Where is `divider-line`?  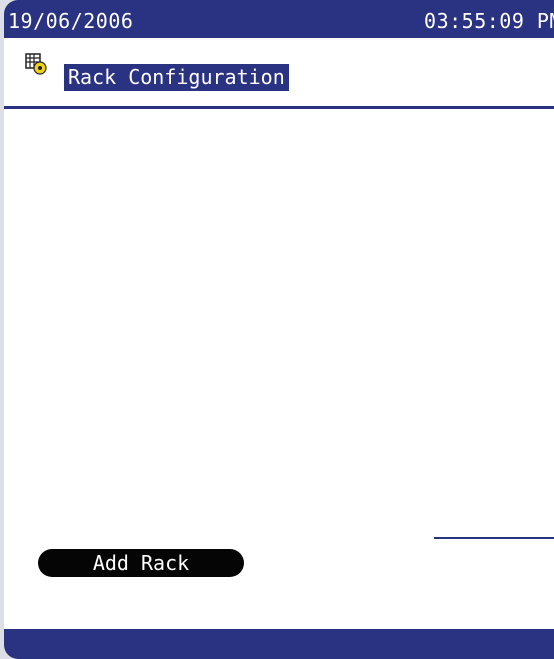
divider-line is located at coordinates (494, 538).